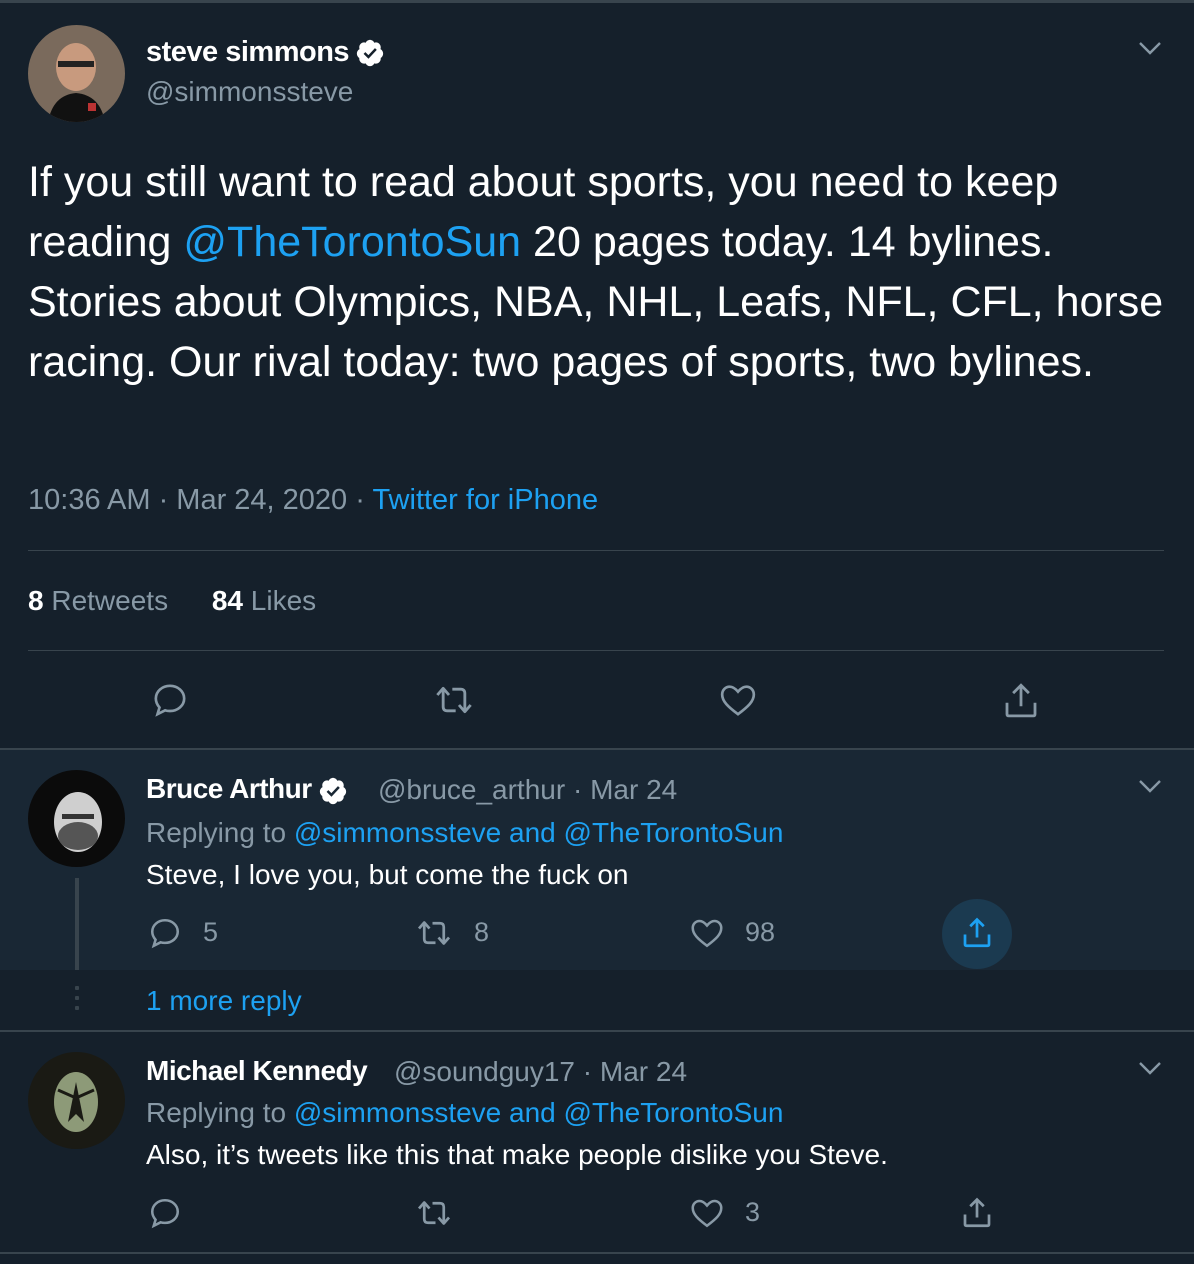 The image size is (1194, 1264). Describe the element at coordinates (760, 932) in the screenshot. I see `like-count: 98` at that location.